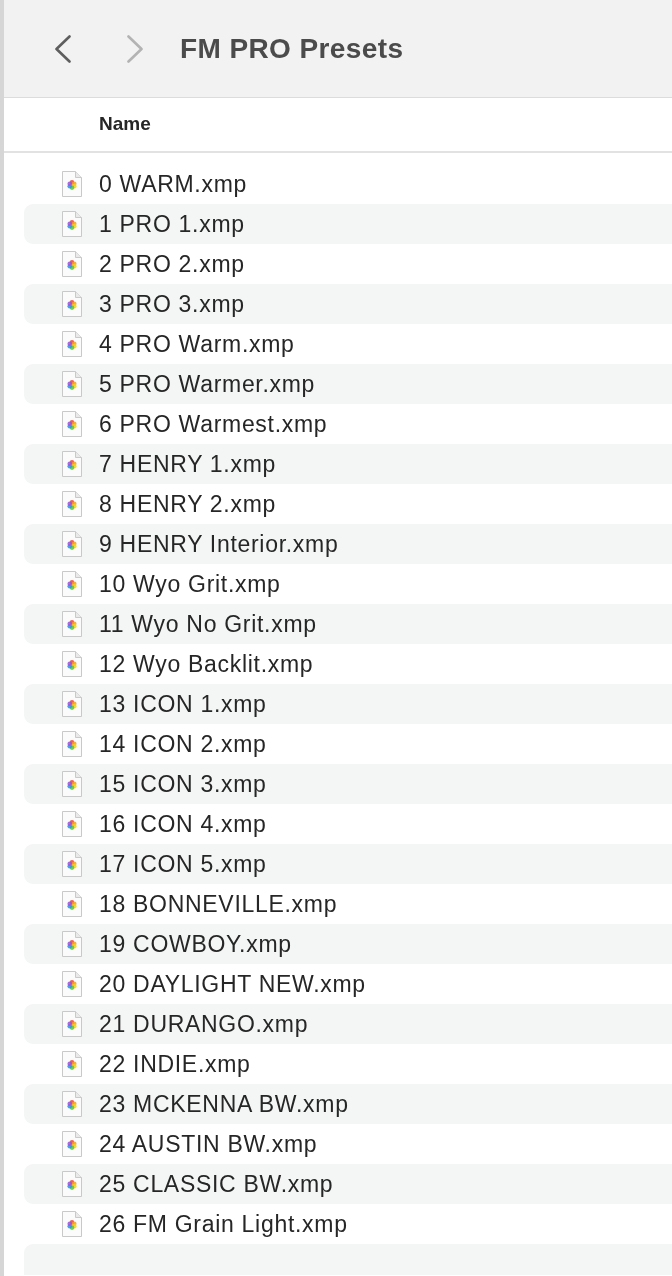  I want to click on column-header: Name, so click(125, 124).